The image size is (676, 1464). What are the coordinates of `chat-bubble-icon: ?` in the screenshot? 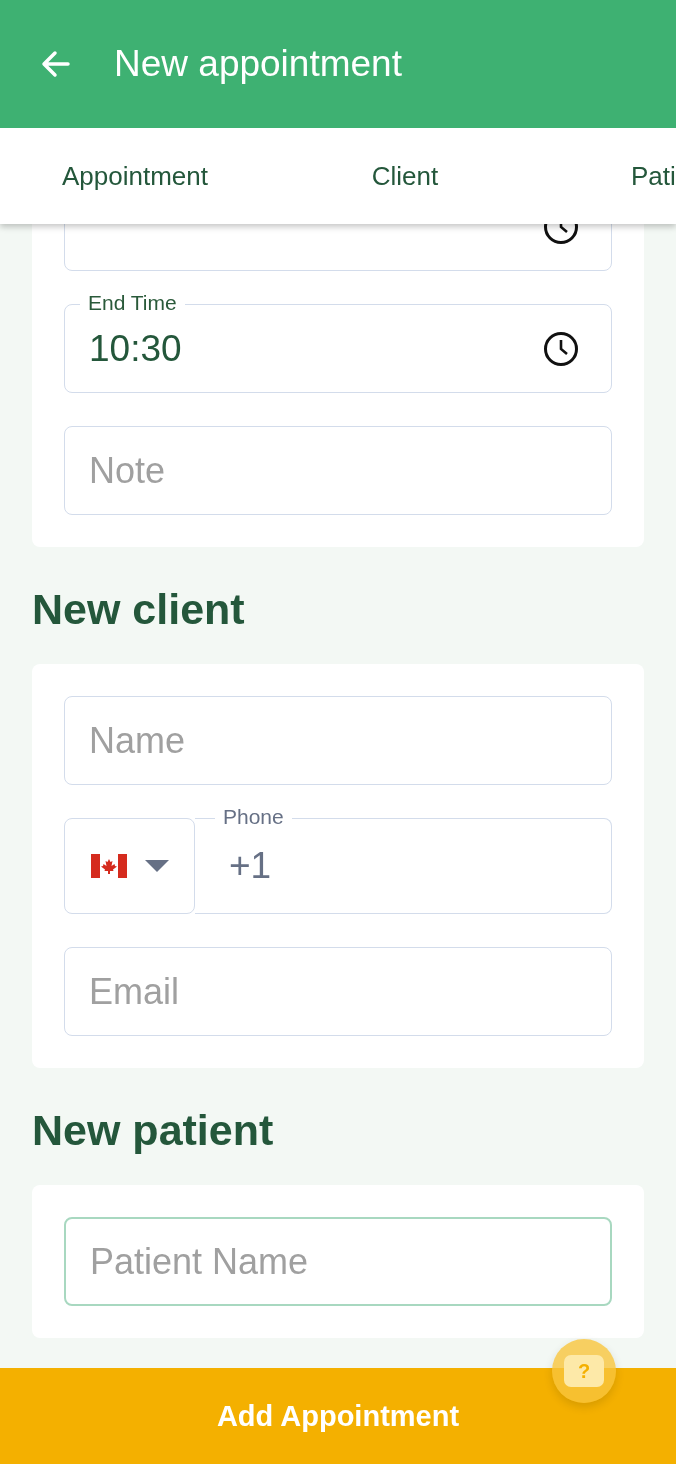 It's located at (584, 1371).